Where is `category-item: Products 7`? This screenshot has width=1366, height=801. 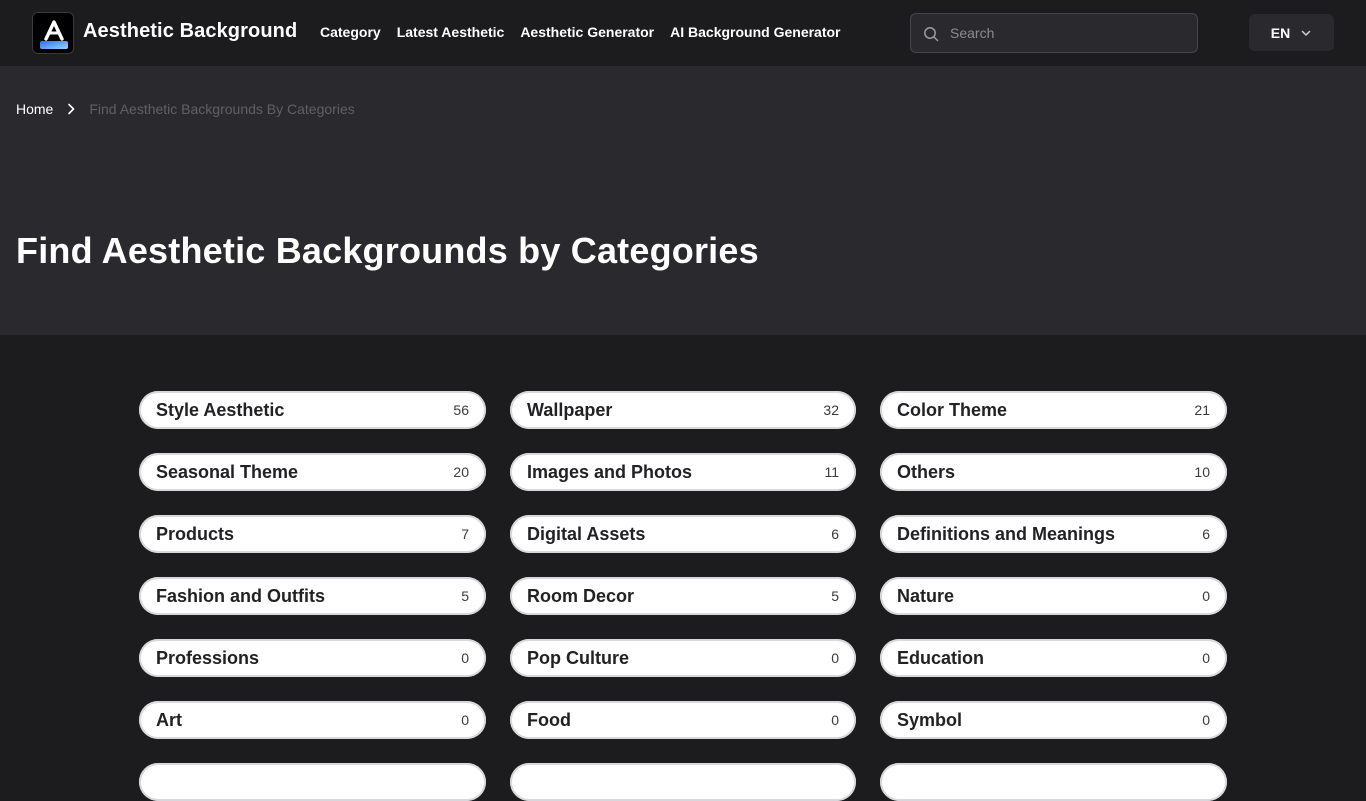 category-item: Products 7 is located at coordinates (312, 534).